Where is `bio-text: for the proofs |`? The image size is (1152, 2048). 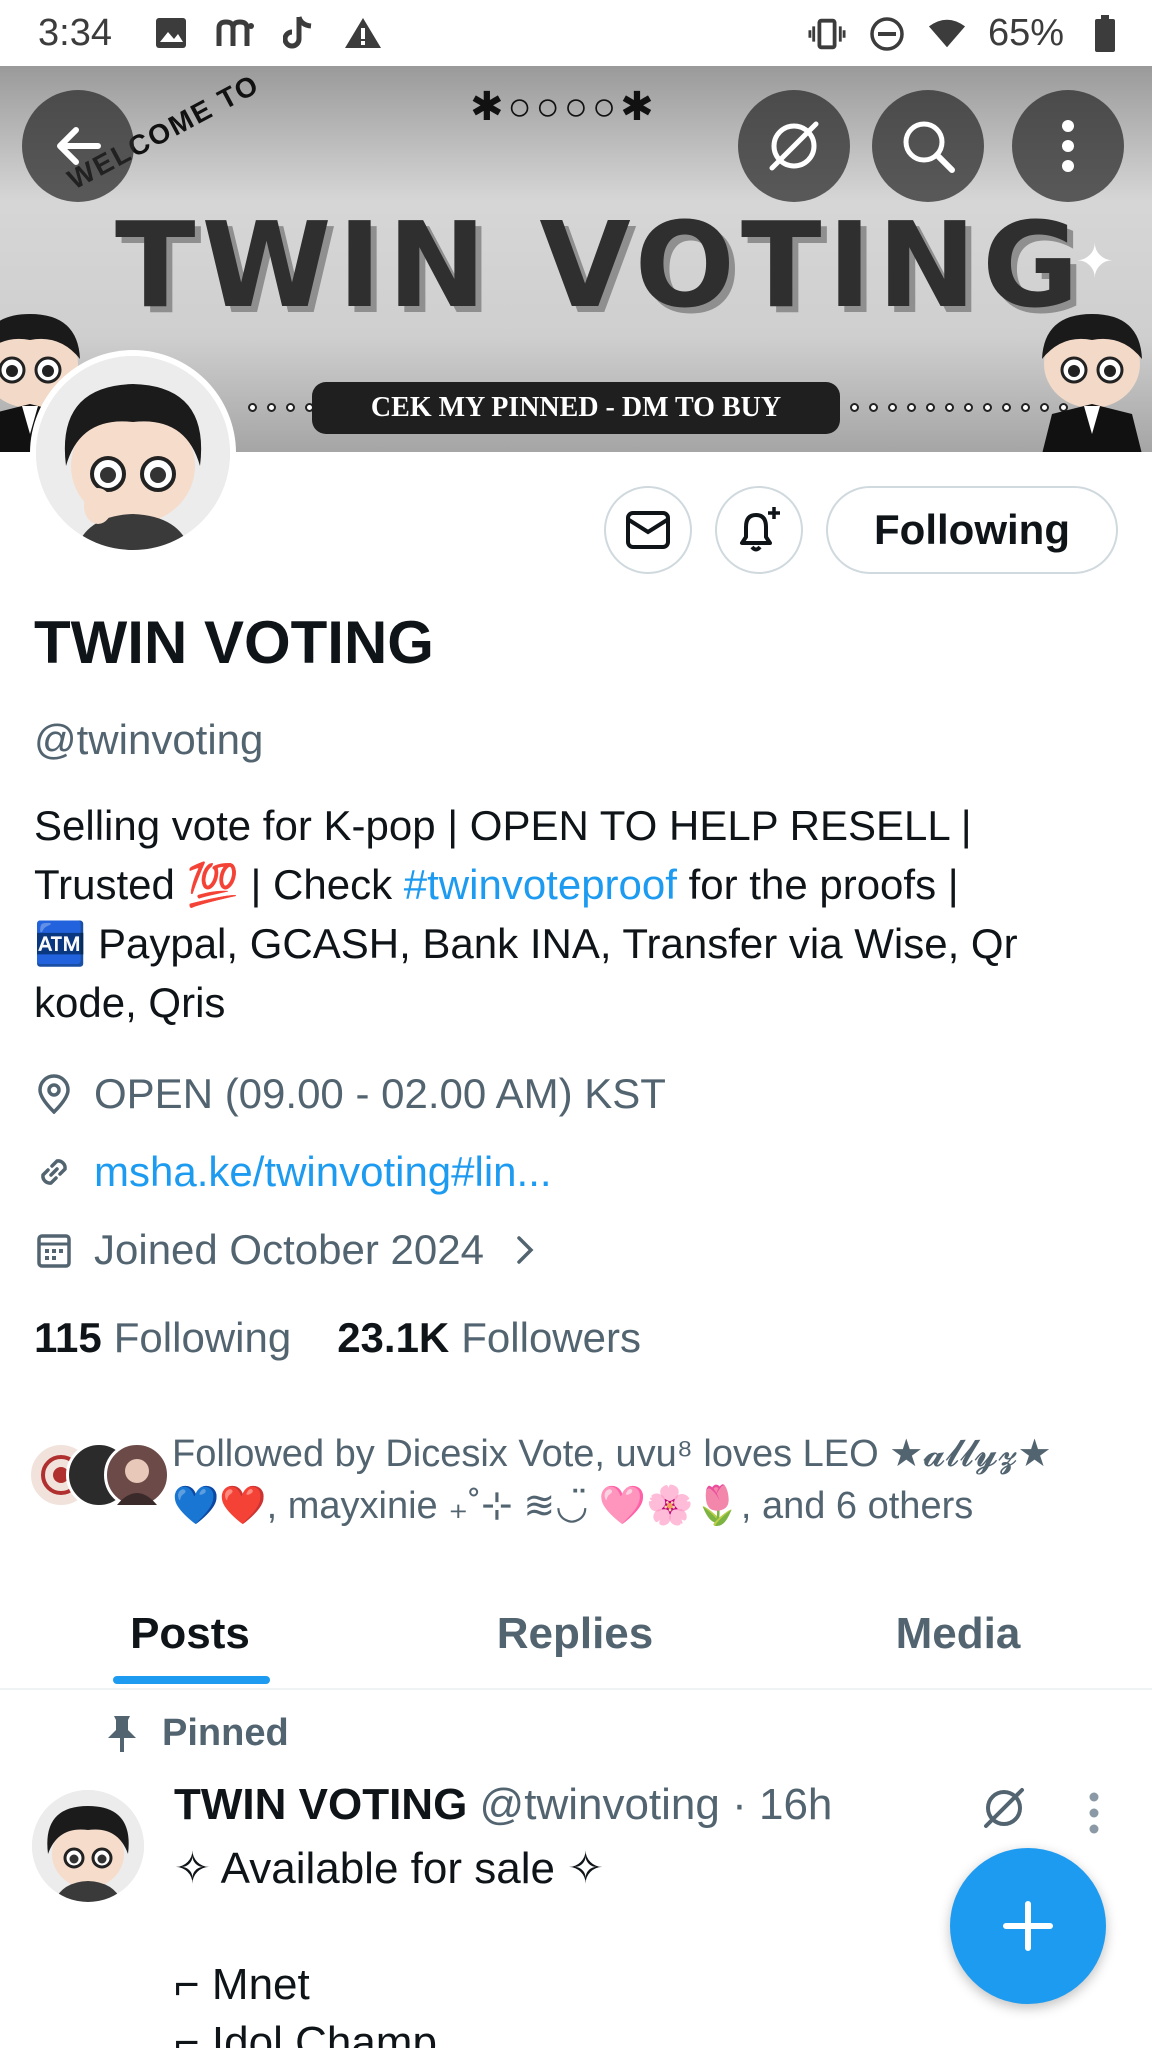 bio-text: for the proofs | is located at coordinates (817, 884).